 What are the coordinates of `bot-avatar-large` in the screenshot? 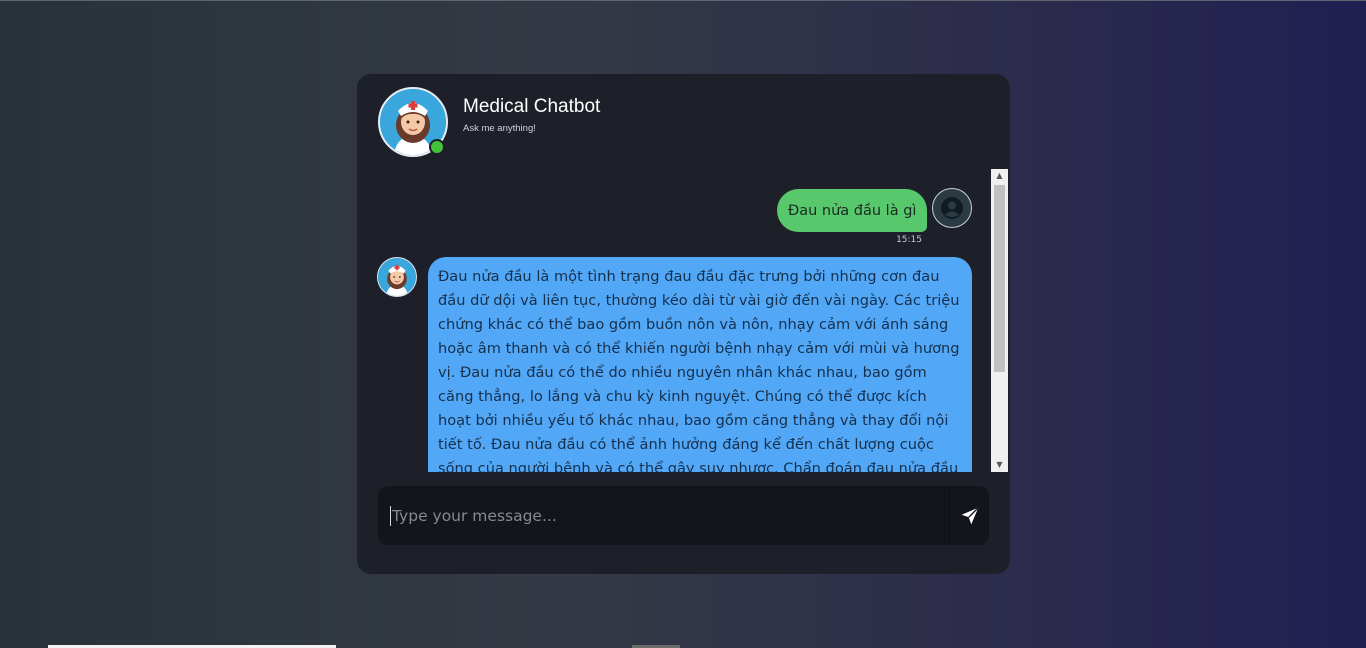 It's located at (413, 122).